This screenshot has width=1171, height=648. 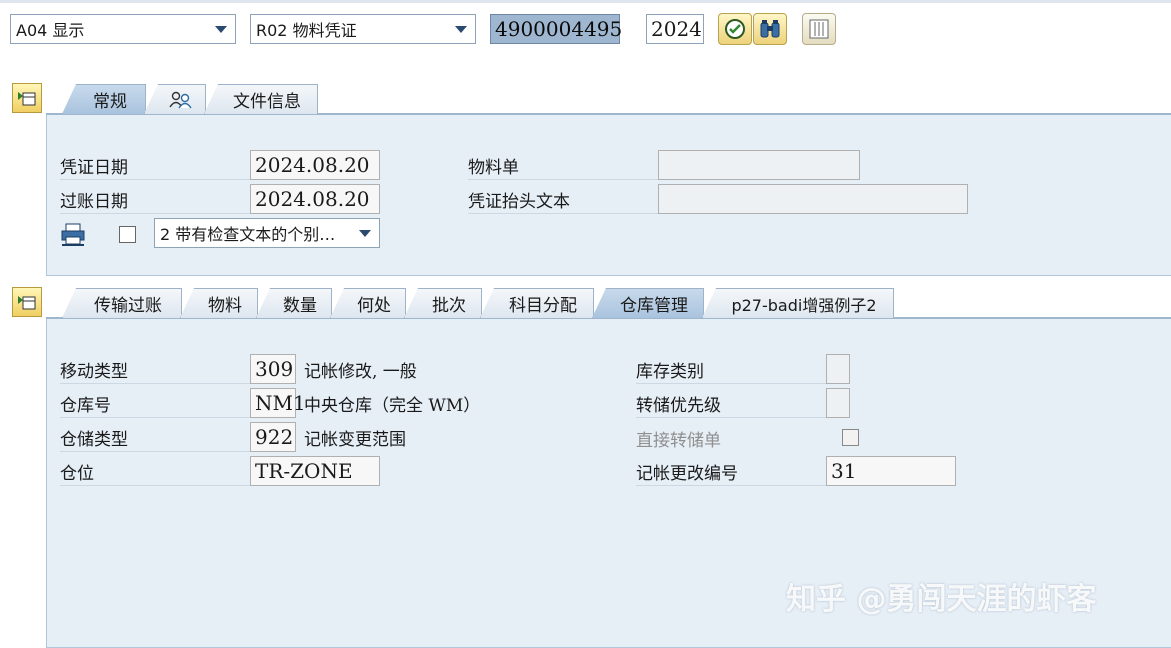 I want to click on tab-material: 物料, so click(x=219, y=303).